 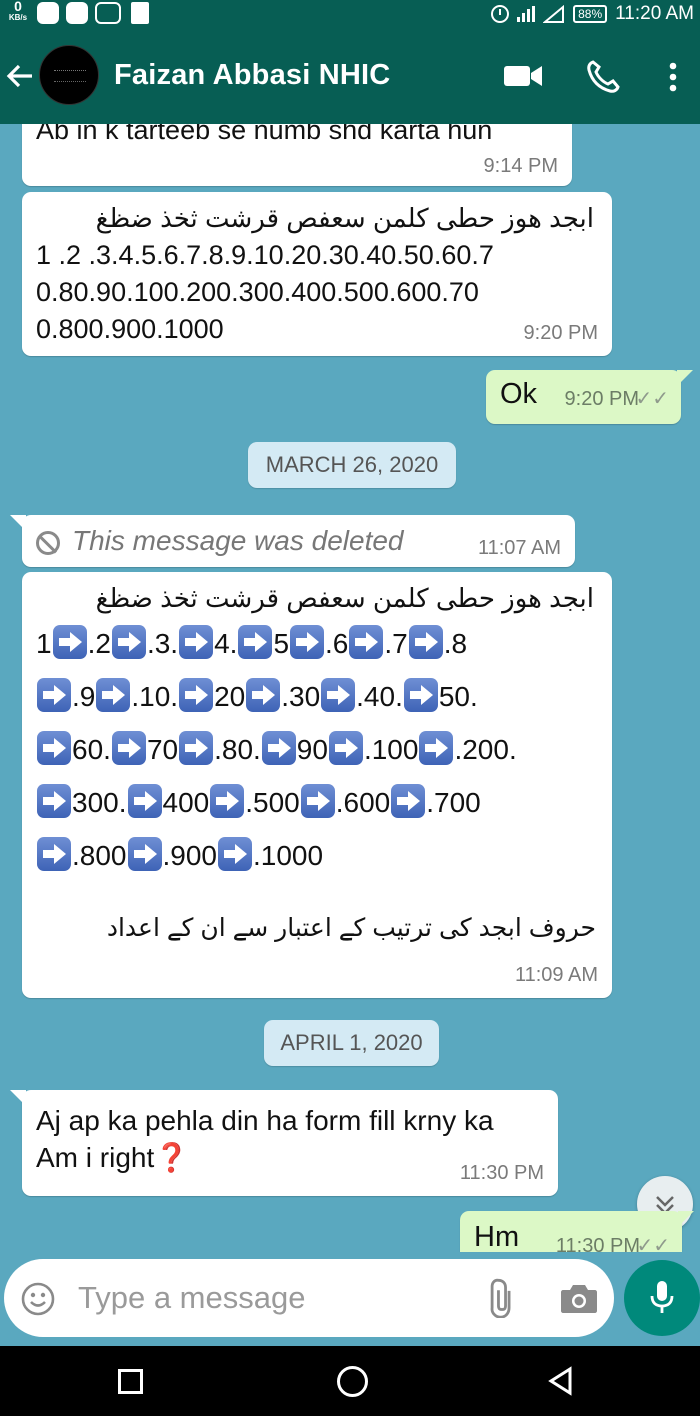 What do you see at coordinates (317, 855) in the screenshot?
I see `message-text: .800.900.1000` at bounding box center [317, 855].